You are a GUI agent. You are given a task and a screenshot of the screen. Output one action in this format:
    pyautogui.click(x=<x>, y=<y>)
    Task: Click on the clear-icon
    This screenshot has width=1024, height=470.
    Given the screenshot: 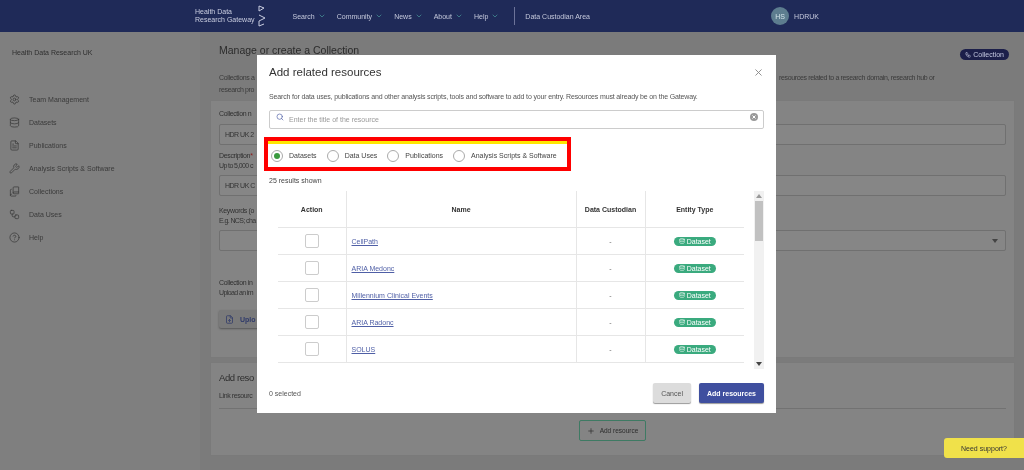 What is the action you would take?
    pyautogui.click(x=754, y=117)
    